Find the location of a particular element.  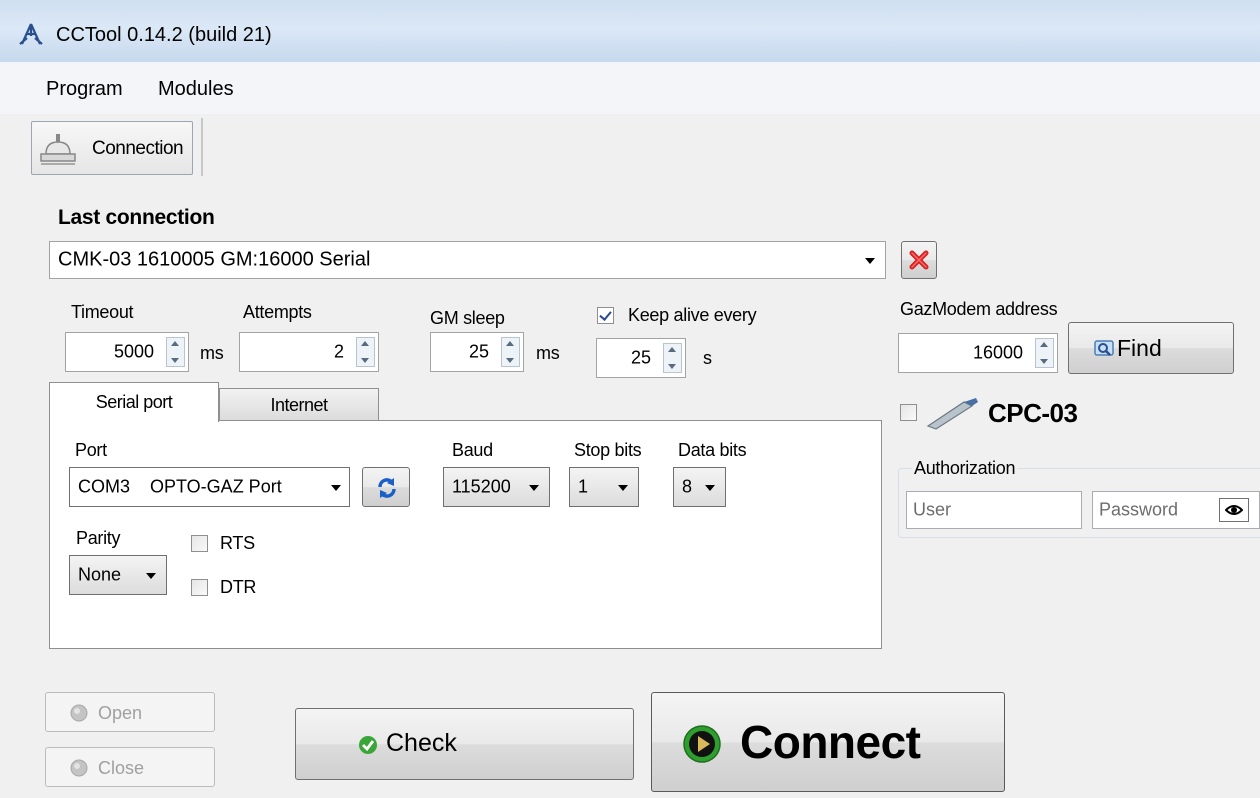

port-value: COM3 OPTO-GAZ Port is located at coordinates (180, 486).